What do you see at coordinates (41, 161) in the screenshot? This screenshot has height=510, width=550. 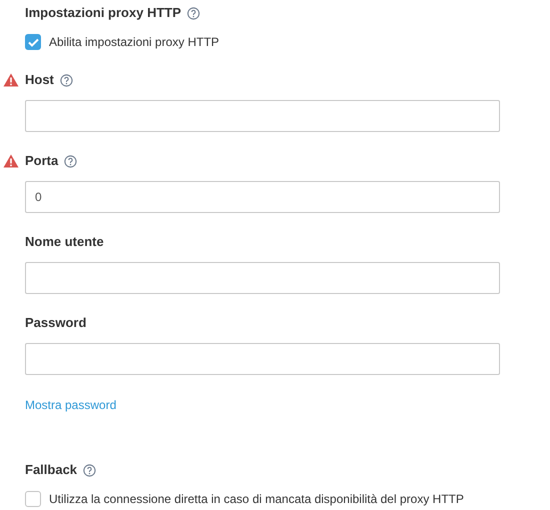 I see `field-label: Porta` at bounding box center [41, 161].